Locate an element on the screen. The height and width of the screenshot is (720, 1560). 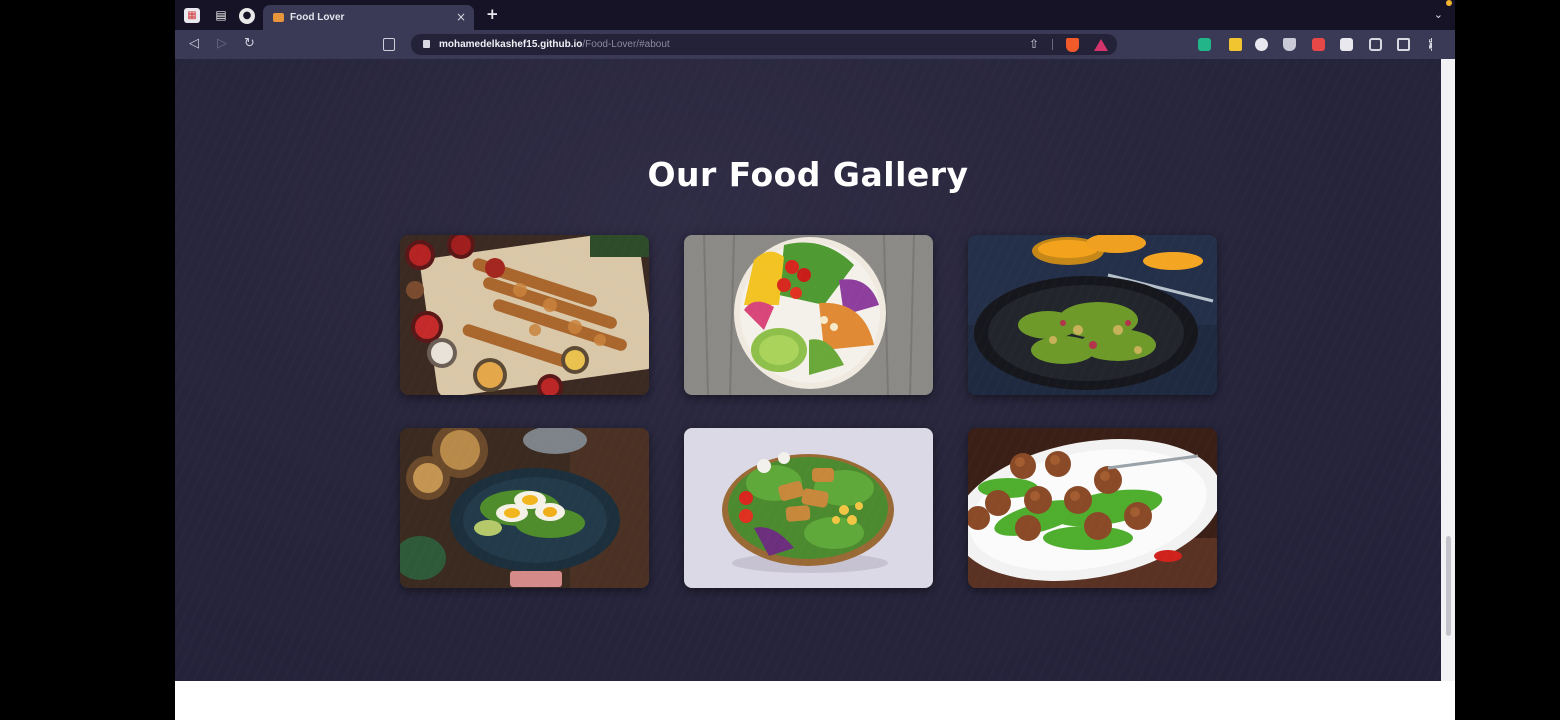
letterbox-left is located at coordinates (87, 360).